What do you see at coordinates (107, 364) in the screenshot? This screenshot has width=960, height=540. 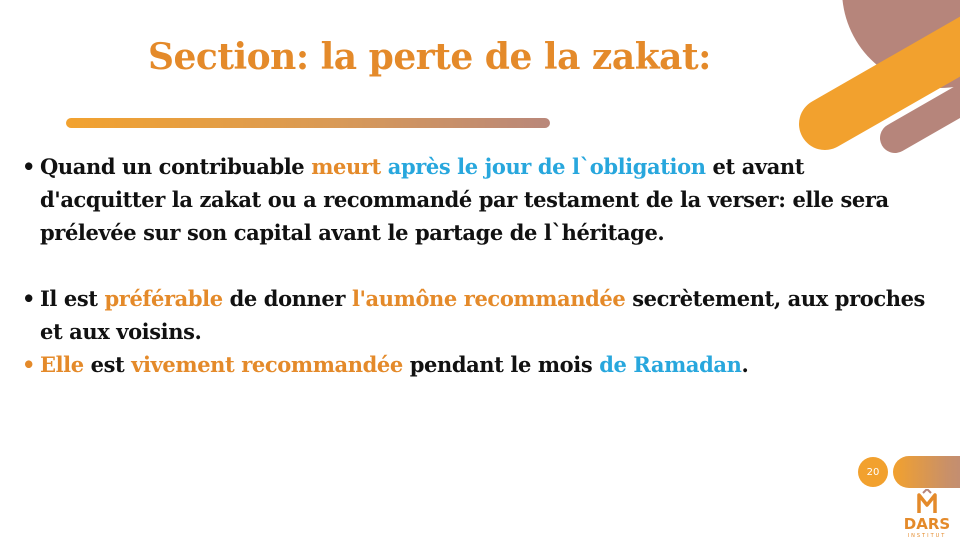 I see `bullet-3-text: est` at bounding box center [107, 364].